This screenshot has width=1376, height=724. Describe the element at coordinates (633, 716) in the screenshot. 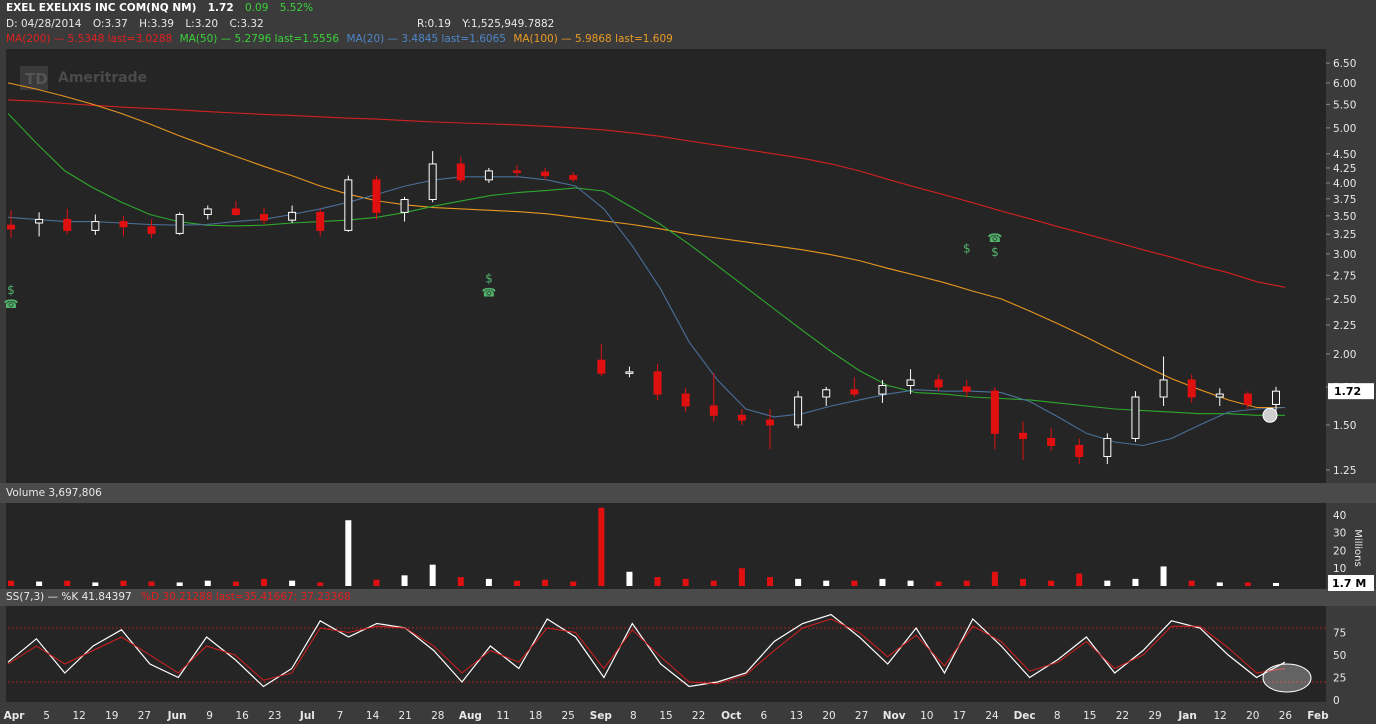

I see `date-tick-label: 8` at that location.